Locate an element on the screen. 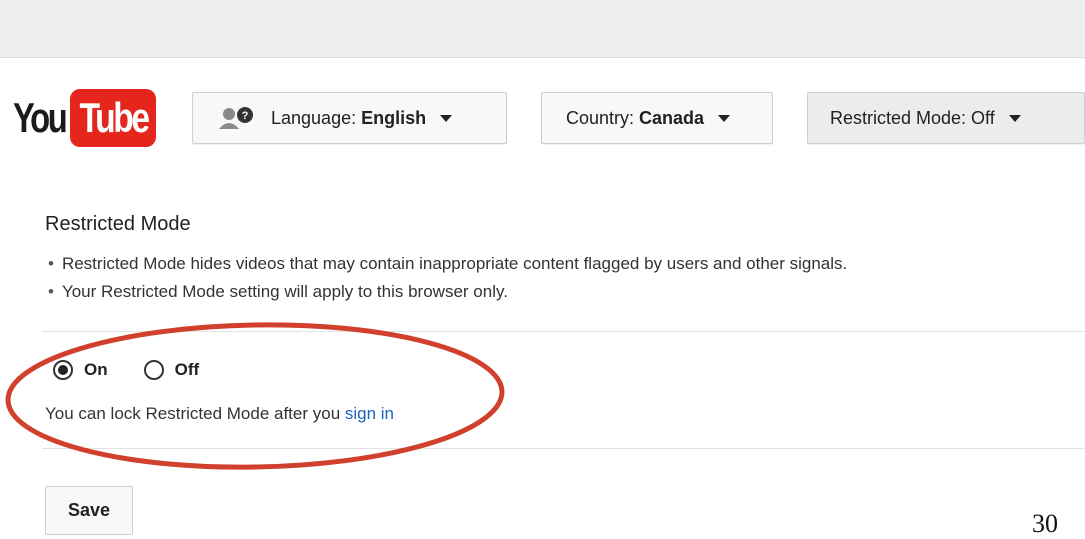 This screenshot has height=539, width=1085. restricted-mode-dropdown: Restricted Mode: Off is located at coordinates (946, 118).